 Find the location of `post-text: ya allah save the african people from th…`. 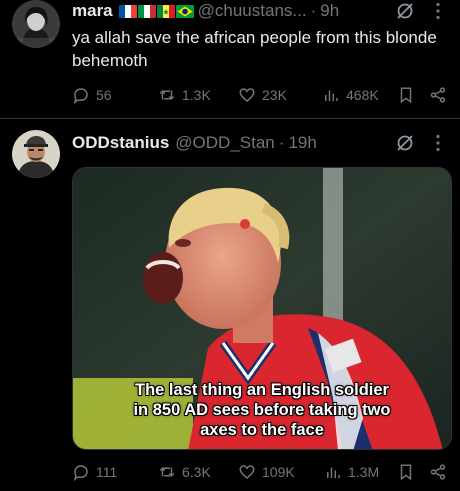

post-text: ya allah save the african people from th… is located at coordinates (254, 49).